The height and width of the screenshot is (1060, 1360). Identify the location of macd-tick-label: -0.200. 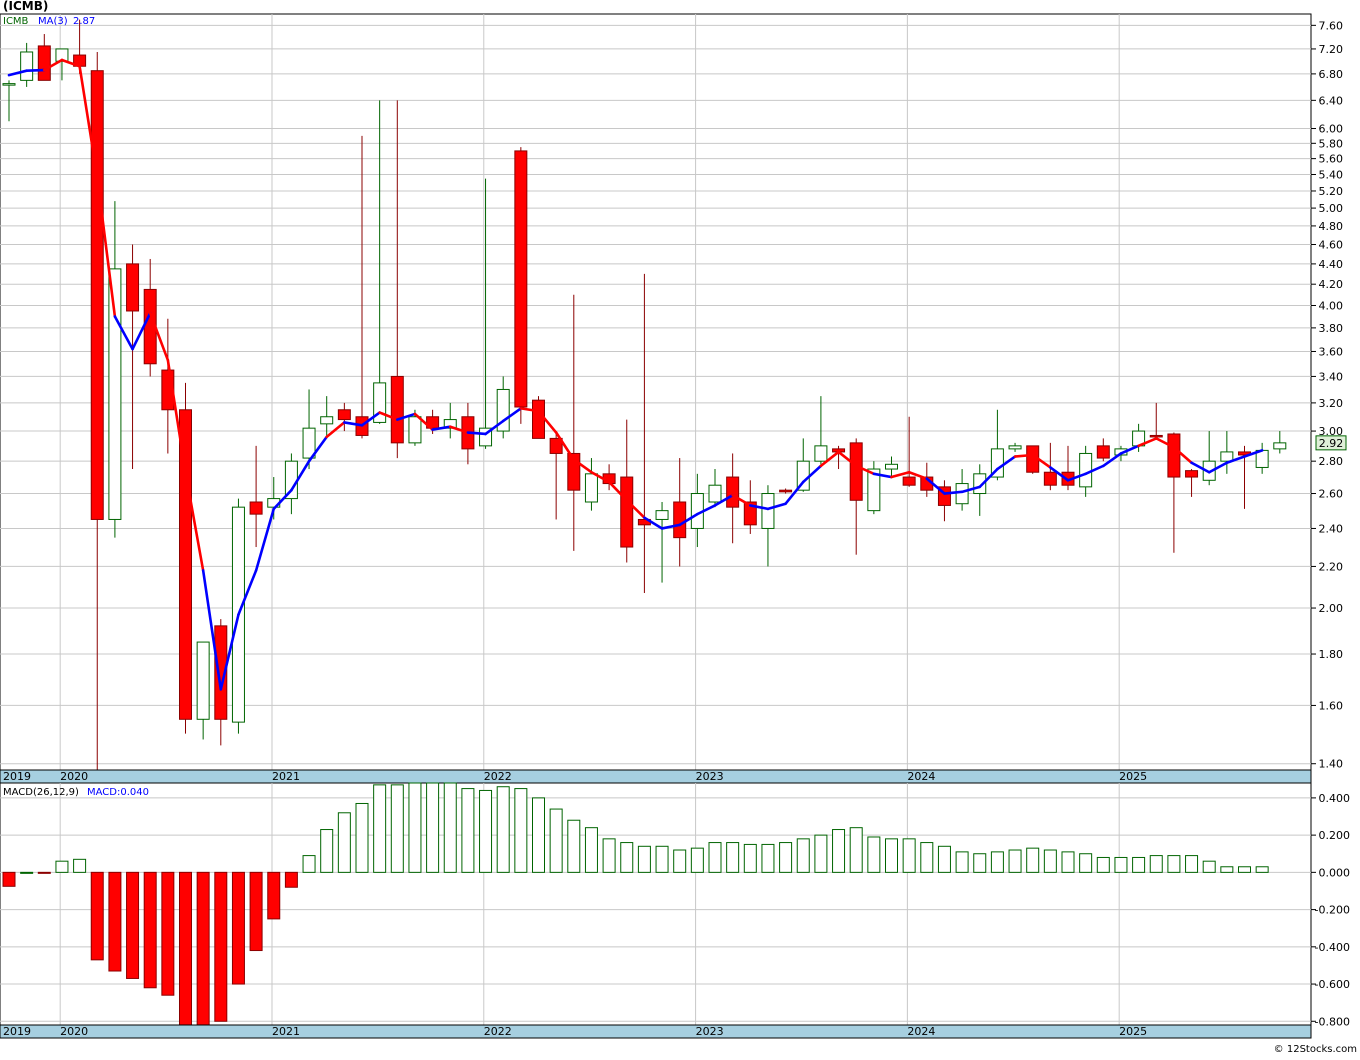
(1332, 910).